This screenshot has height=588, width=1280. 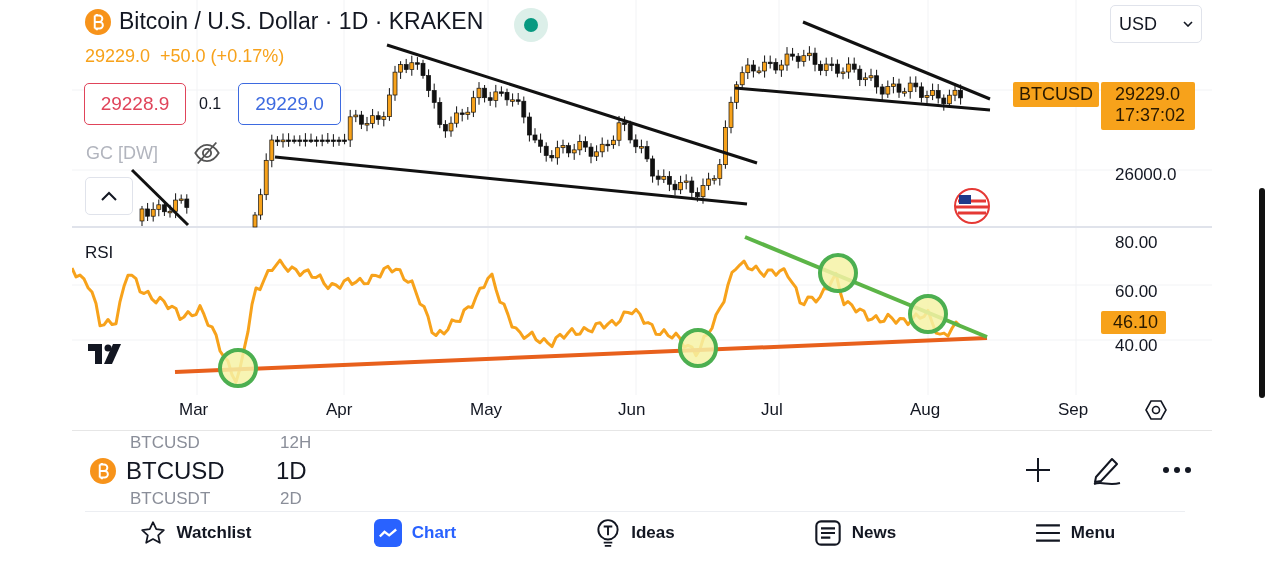 I want to click on eye-off-icon, so click(x=207, y=153).